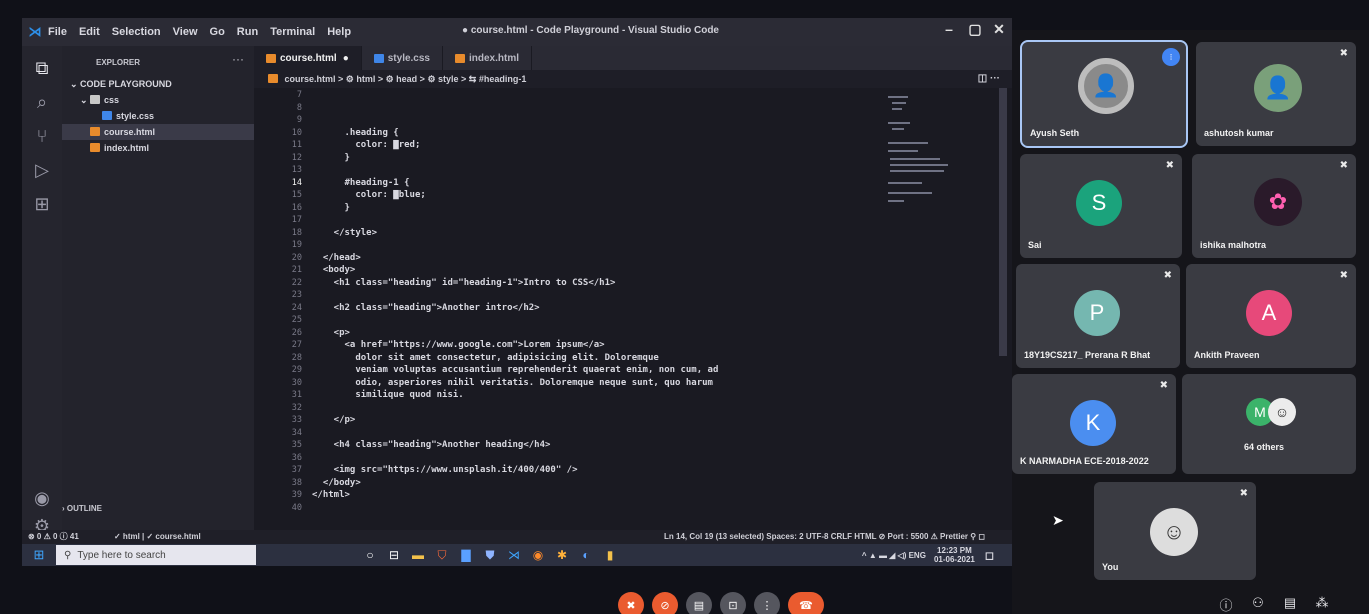  What do you see at coordinates (394, 555) in the screenshot?
I see `task-view-icon: ⊟` at bounding box center [394, 555].